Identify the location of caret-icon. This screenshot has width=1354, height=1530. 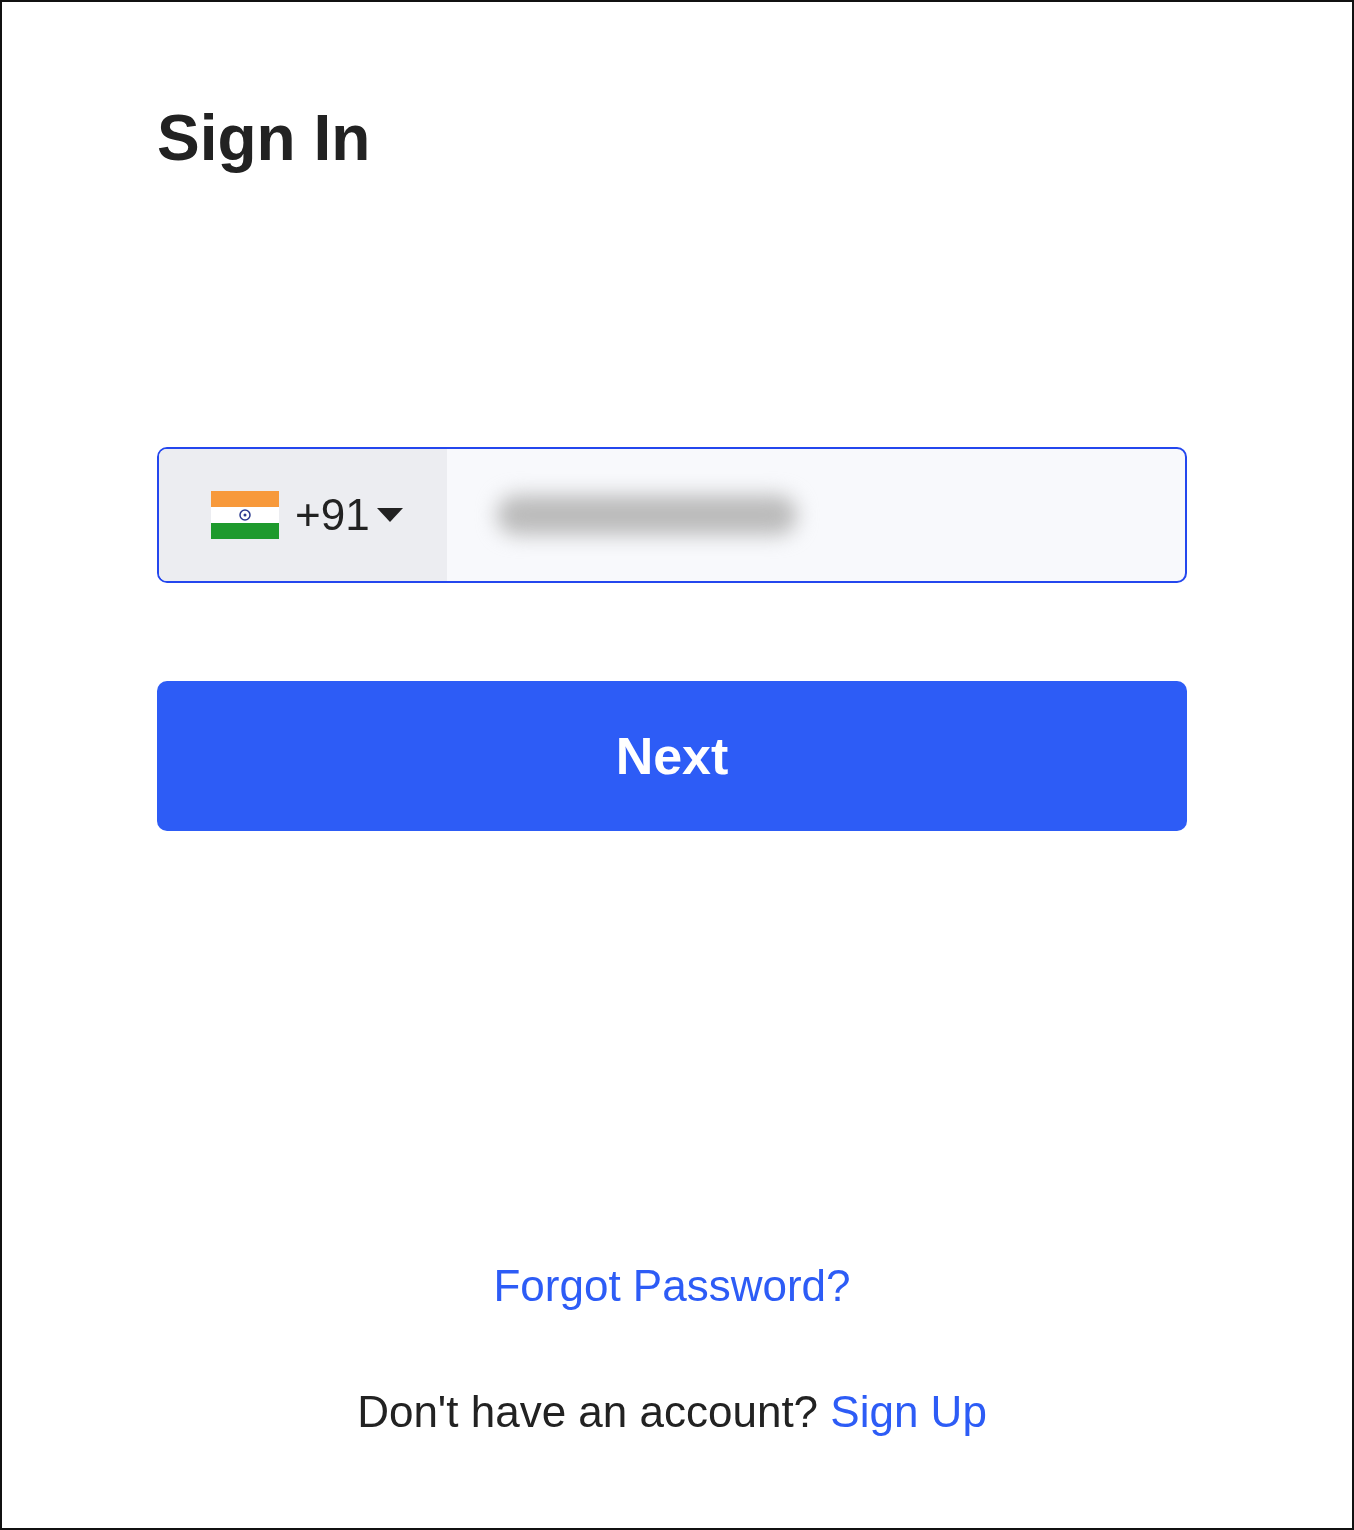
(389, 514).